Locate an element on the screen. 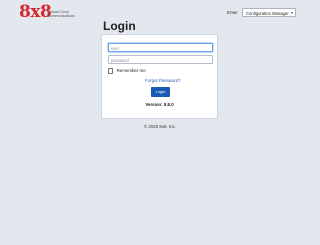 Image resolution: width=320 pixels, height=245 pixels. copyright: © 2020 8x8, Inc. is located at coordinates (160, 126).